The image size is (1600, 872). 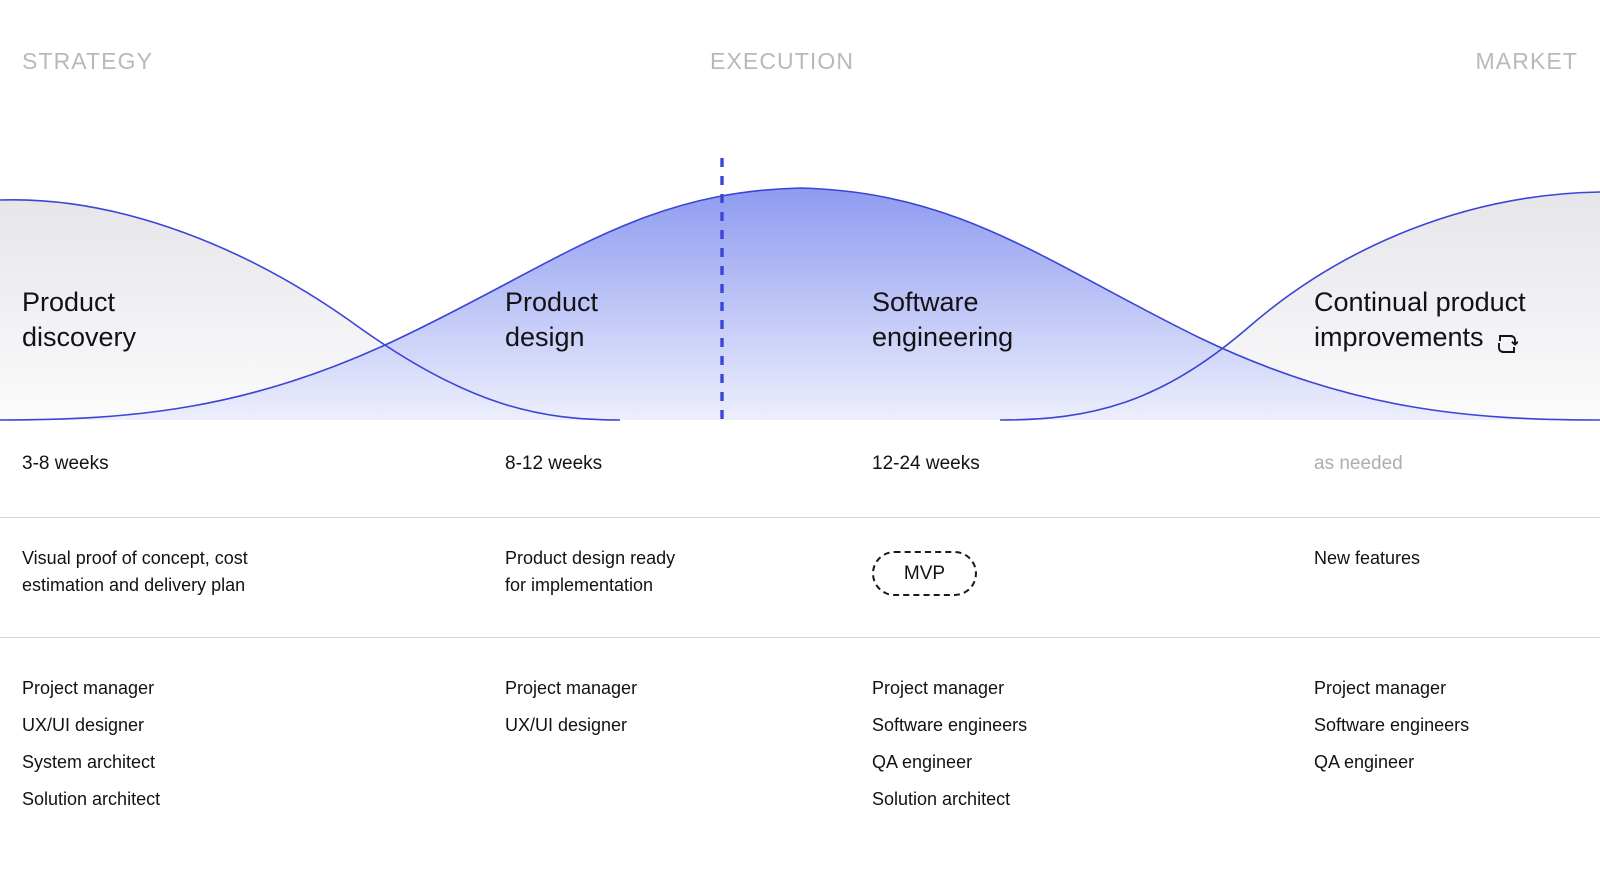 I want to click on outcome-line2: estimation and delivery plan, so click(x=134, y=585).